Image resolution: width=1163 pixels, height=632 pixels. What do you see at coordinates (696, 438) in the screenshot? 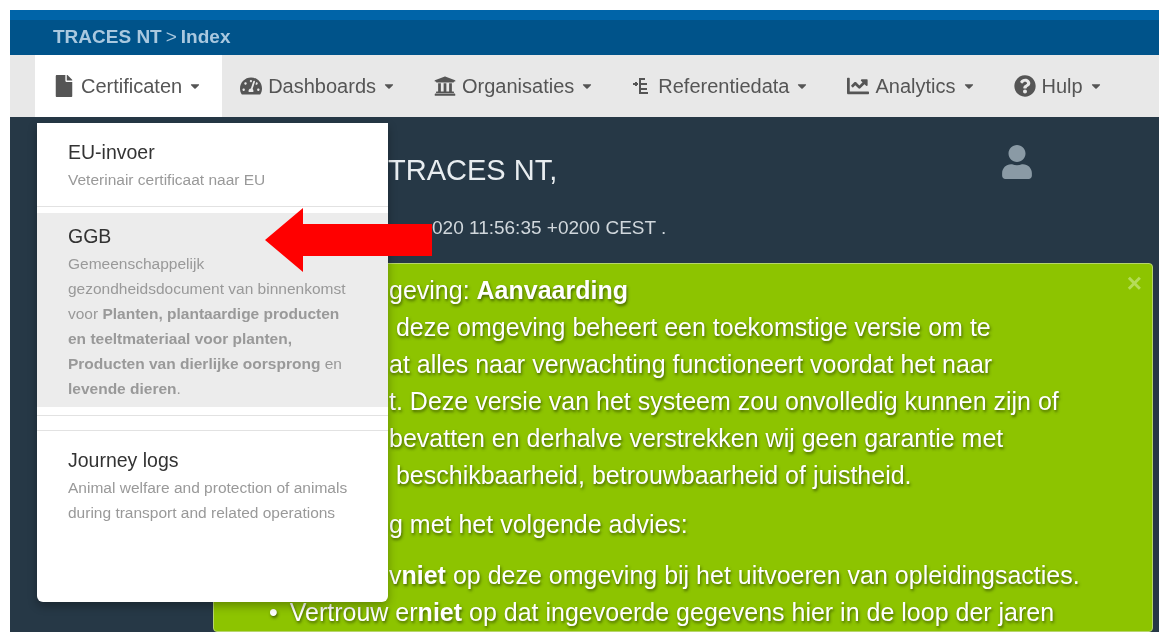
I see `alert-text-line: bevatten en derhalve verstrekken wij geen garantie met` at bounding box center [696, 438].